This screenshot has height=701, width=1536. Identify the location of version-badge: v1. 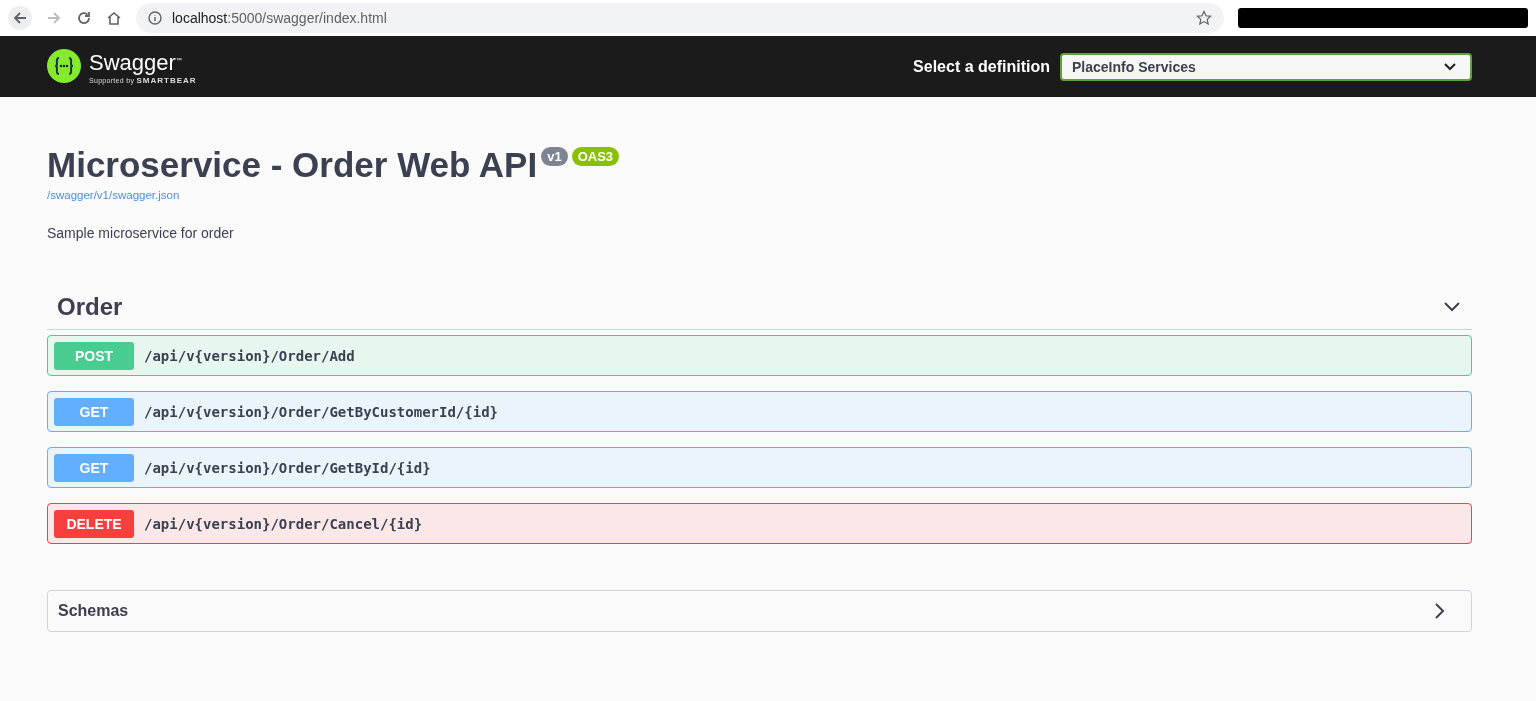
(554, 156).